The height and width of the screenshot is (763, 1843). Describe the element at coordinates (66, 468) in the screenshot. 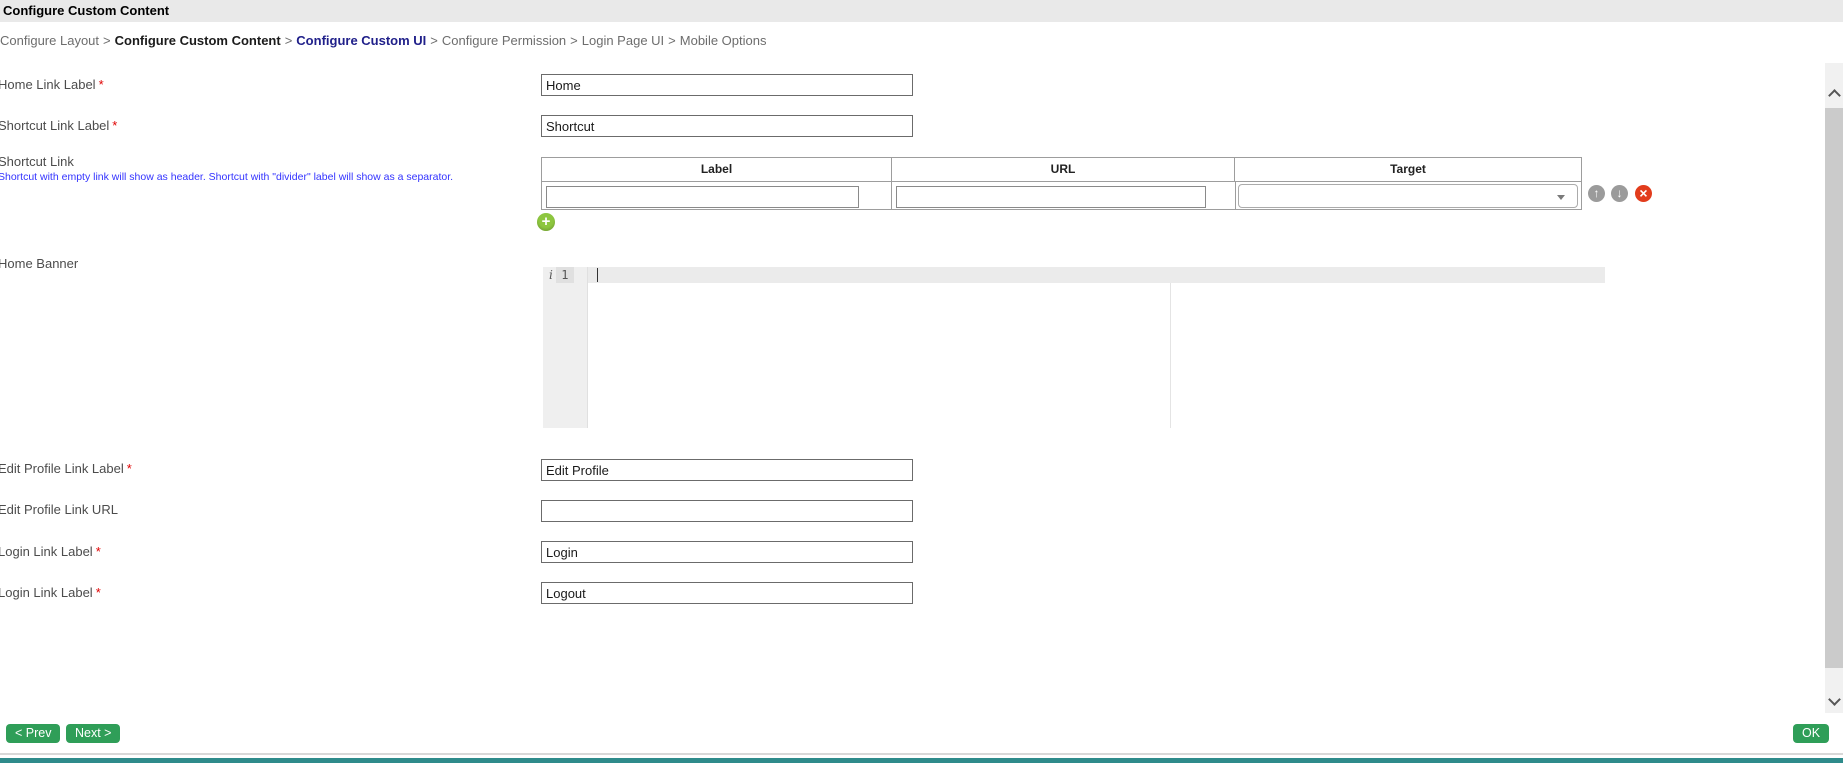

I see `edit-profile-link-label: Edit Profile Link Label *` at that location.